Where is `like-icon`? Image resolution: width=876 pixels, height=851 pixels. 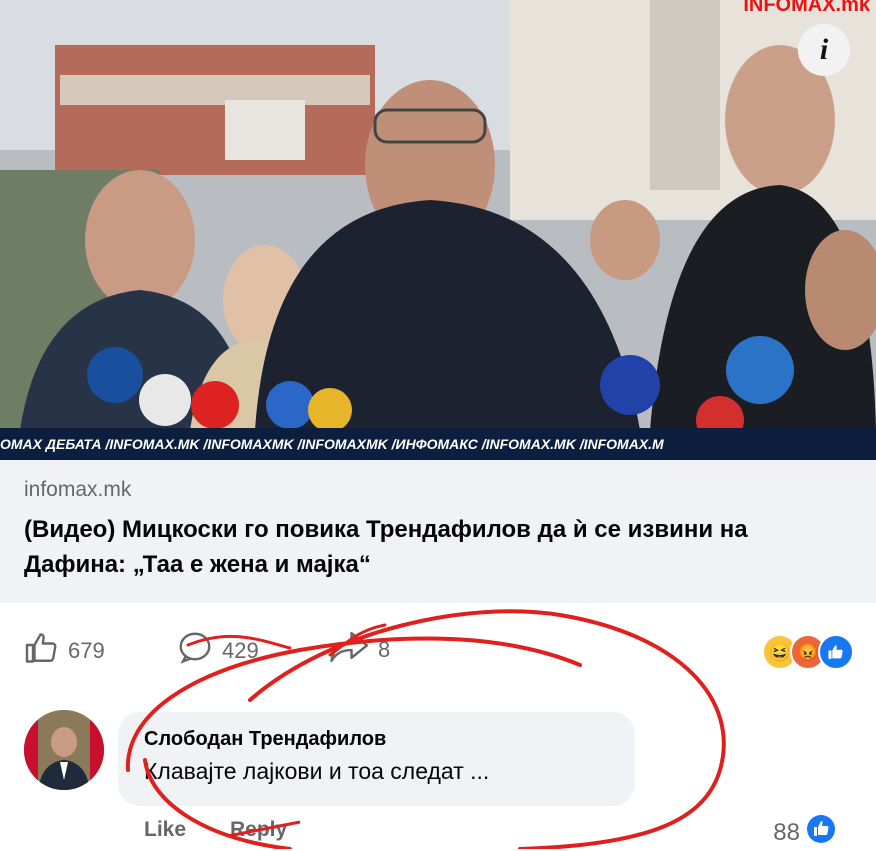
like-icon is located at coordinates (836, 652).